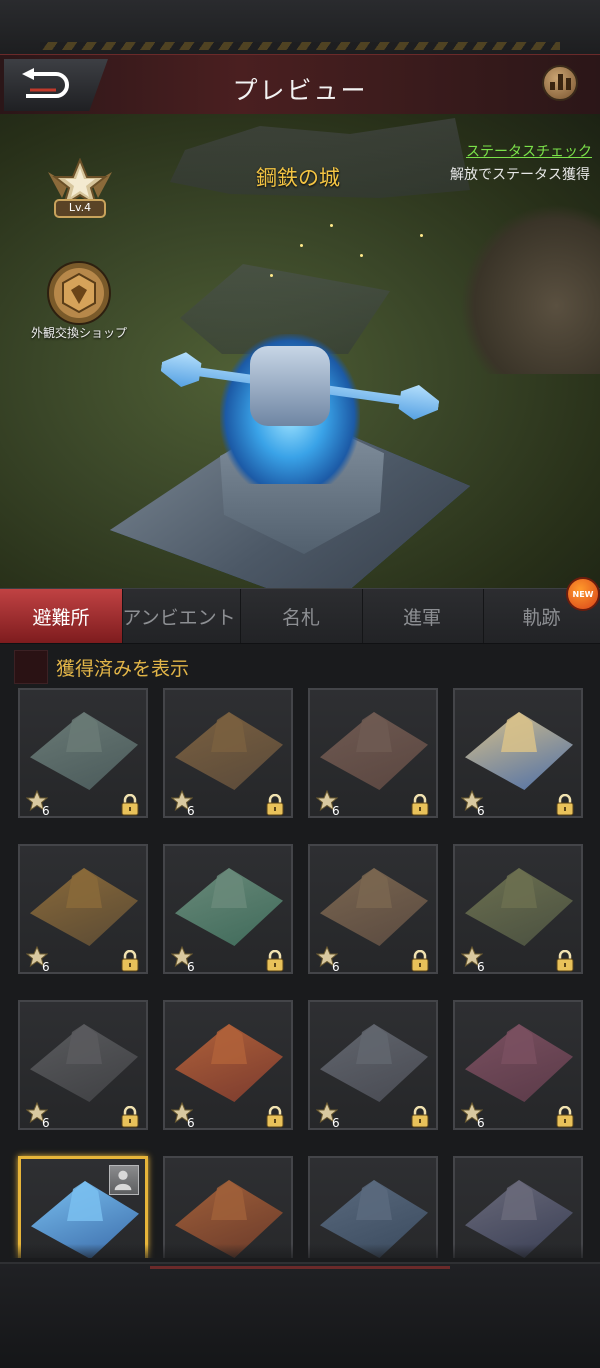 This screenshot has height=1368, width=600. I want to click on building-name: 鋼鉄の城, so click(298, 178).